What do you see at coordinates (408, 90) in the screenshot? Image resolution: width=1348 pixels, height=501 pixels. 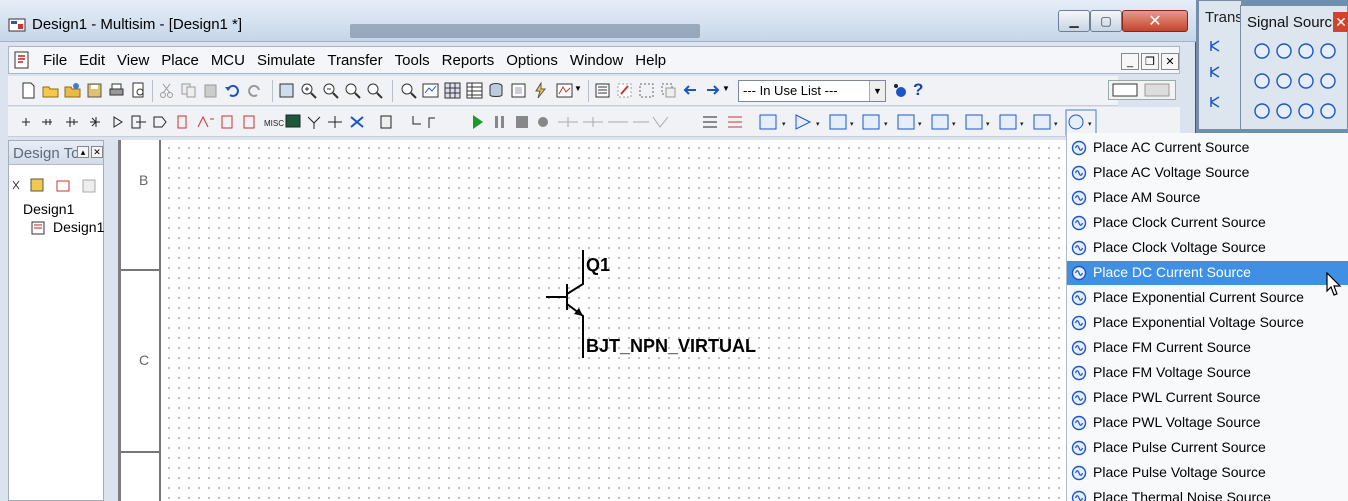 I see `find-icon` at bounding box center [408, 90].